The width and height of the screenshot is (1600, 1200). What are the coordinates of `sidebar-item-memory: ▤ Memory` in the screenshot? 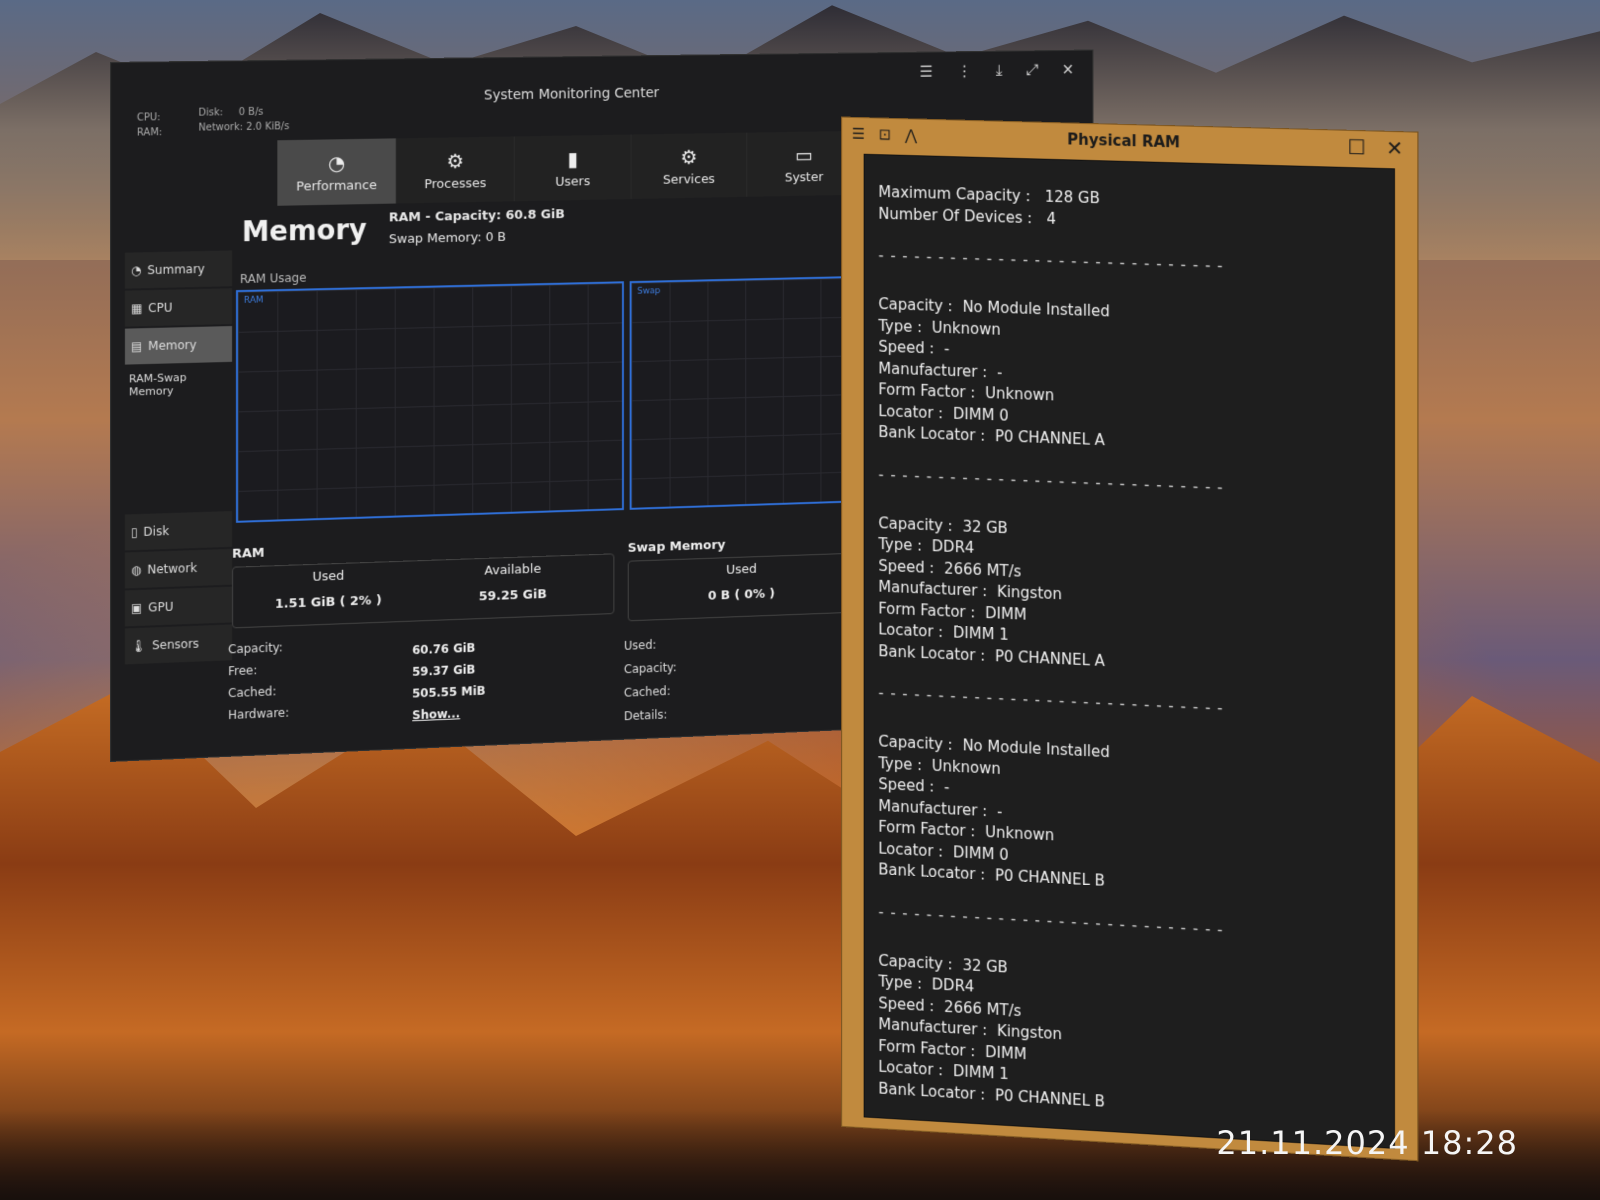 It's located at (178, 345).